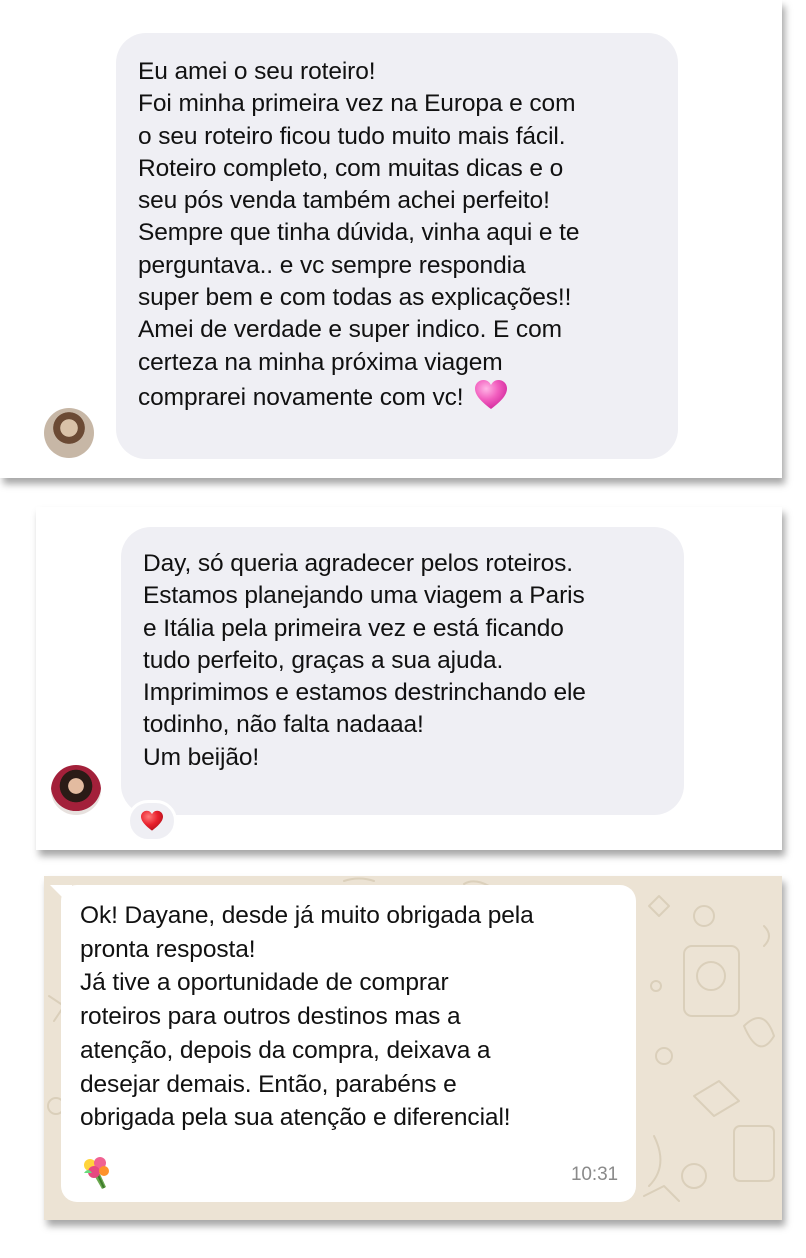 This screenshot has height=1258, width=806. What do you see at coordinates (285, 1050) in the screenshot?
I see `message-text-line: atenção, depois da compra, deixava a` at bounding box center [285, 1050].